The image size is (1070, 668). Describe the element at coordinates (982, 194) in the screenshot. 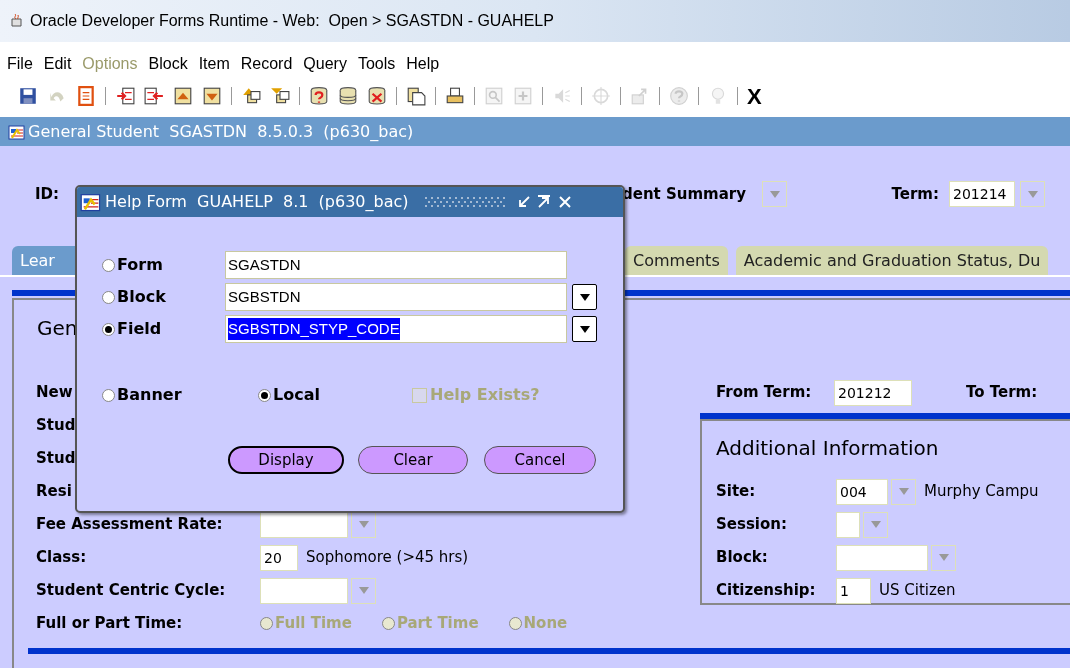

I see `input-field: 201214` at that location.